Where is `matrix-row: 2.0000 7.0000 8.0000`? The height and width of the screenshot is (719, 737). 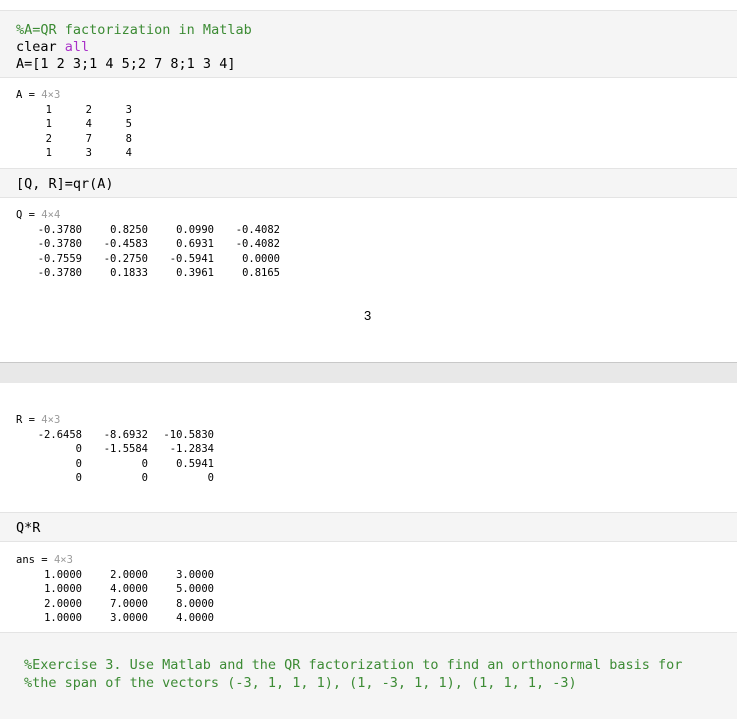
matrix-row: 2.0000 7.0000 8.0000 is located at coordinates (115, 604).